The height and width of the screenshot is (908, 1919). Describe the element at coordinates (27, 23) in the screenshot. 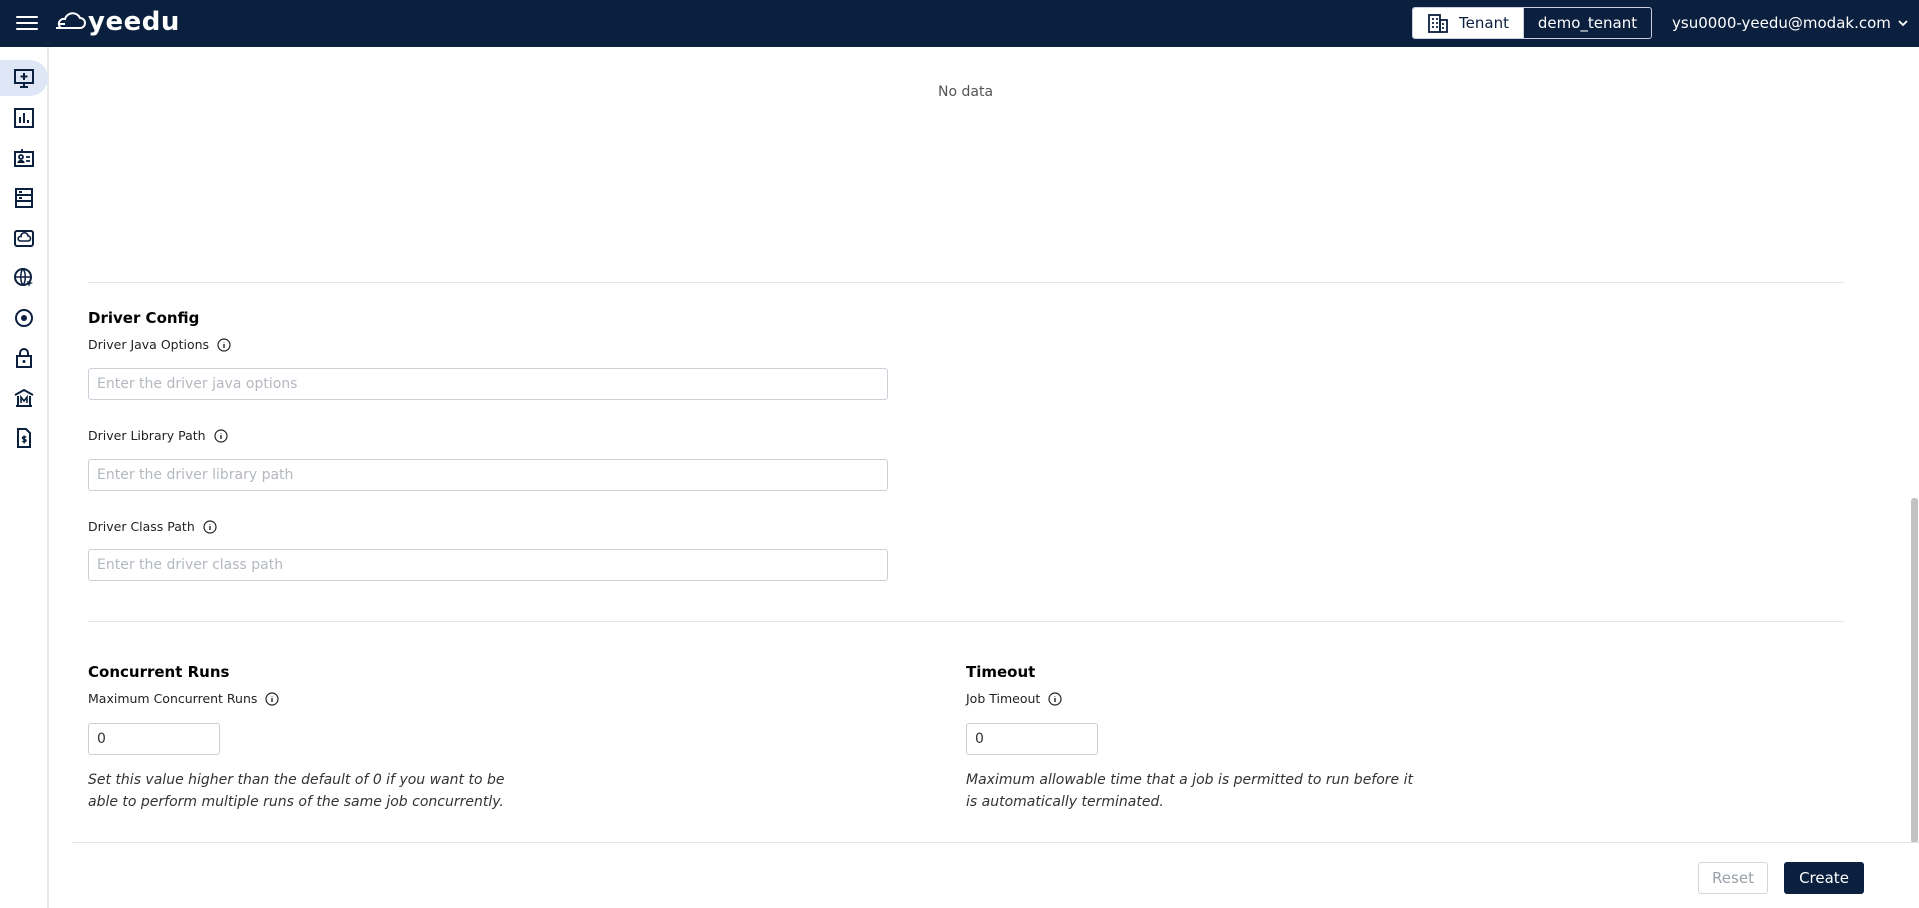

I see `hamburger-menu-icon` at that location.